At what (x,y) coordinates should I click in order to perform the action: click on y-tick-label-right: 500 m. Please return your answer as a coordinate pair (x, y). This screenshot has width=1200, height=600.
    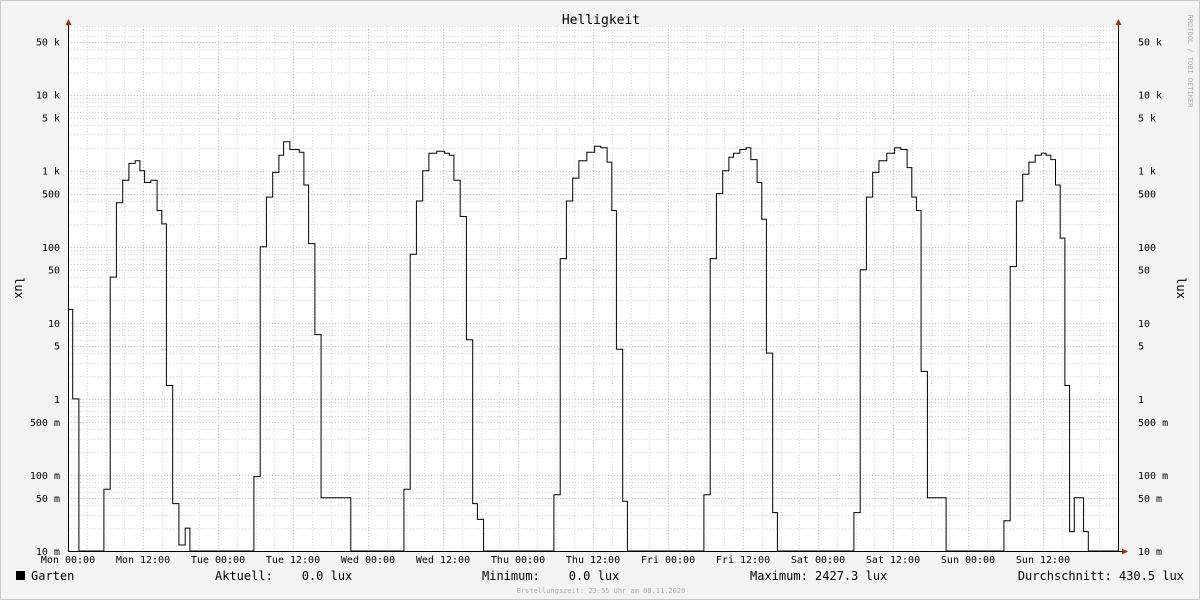
    Looking at the image, I should click on (1153, 423).